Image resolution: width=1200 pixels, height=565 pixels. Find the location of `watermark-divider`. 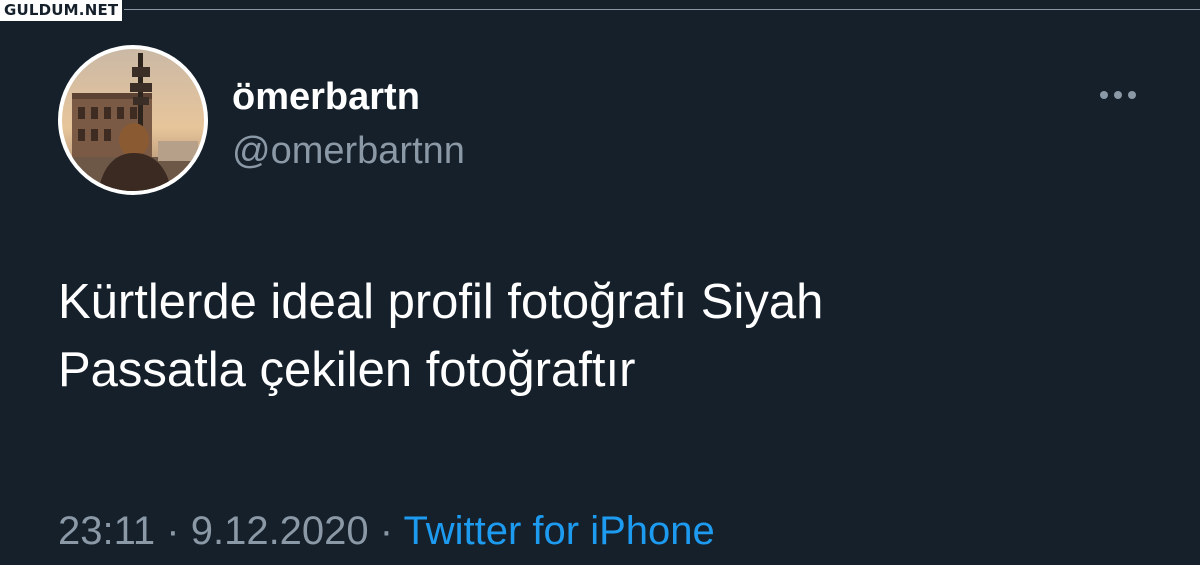

watermark-divider is located at coordinates (662, 9).